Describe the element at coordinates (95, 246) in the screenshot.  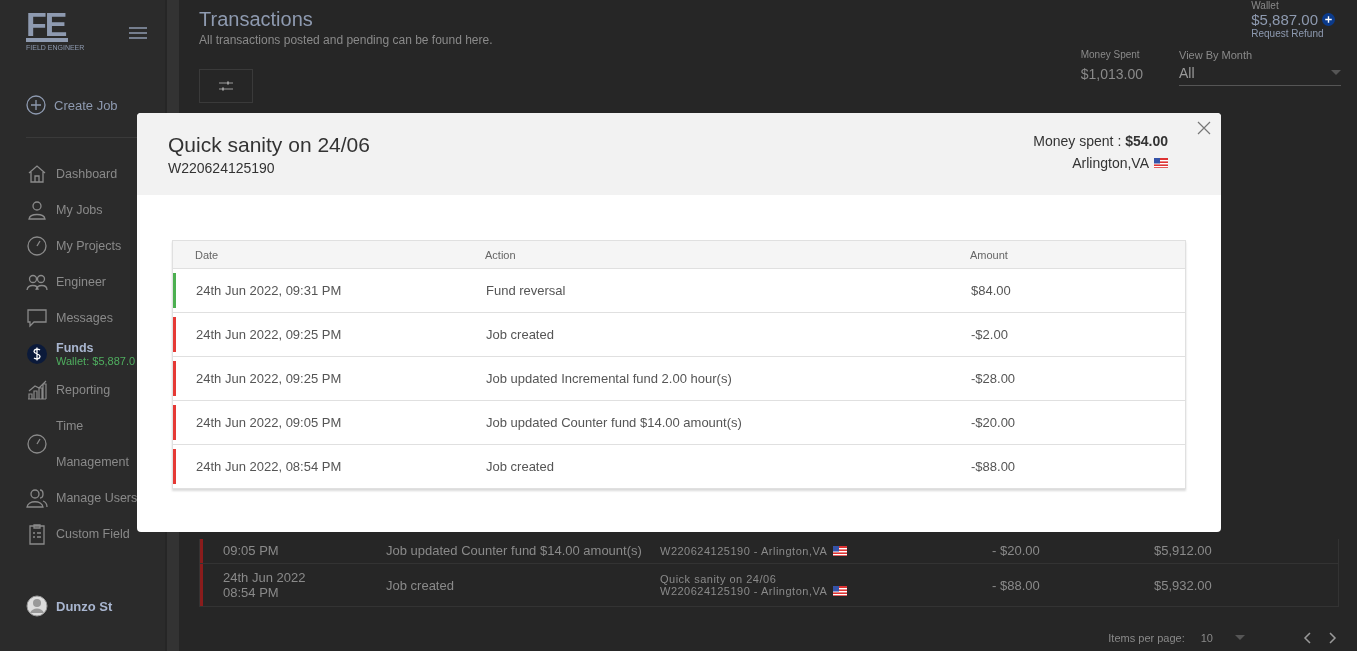
I see `nav-item: My Projects` at that location.